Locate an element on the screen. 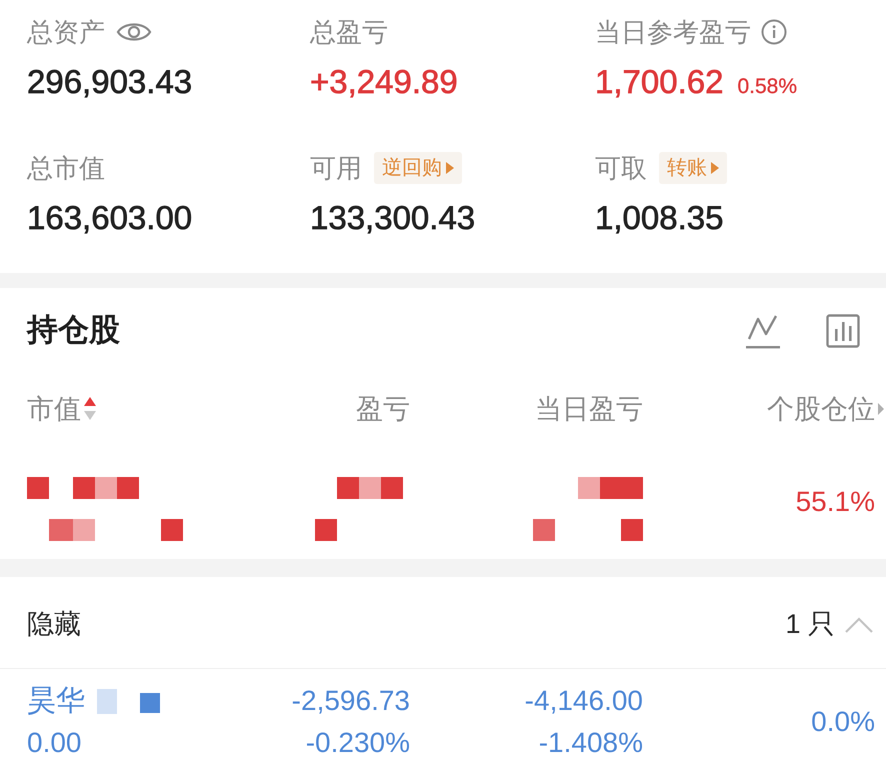 The height and width of the screenshot is (770, 886). stat-label: 总资产 is located at coordinates (66, 32).